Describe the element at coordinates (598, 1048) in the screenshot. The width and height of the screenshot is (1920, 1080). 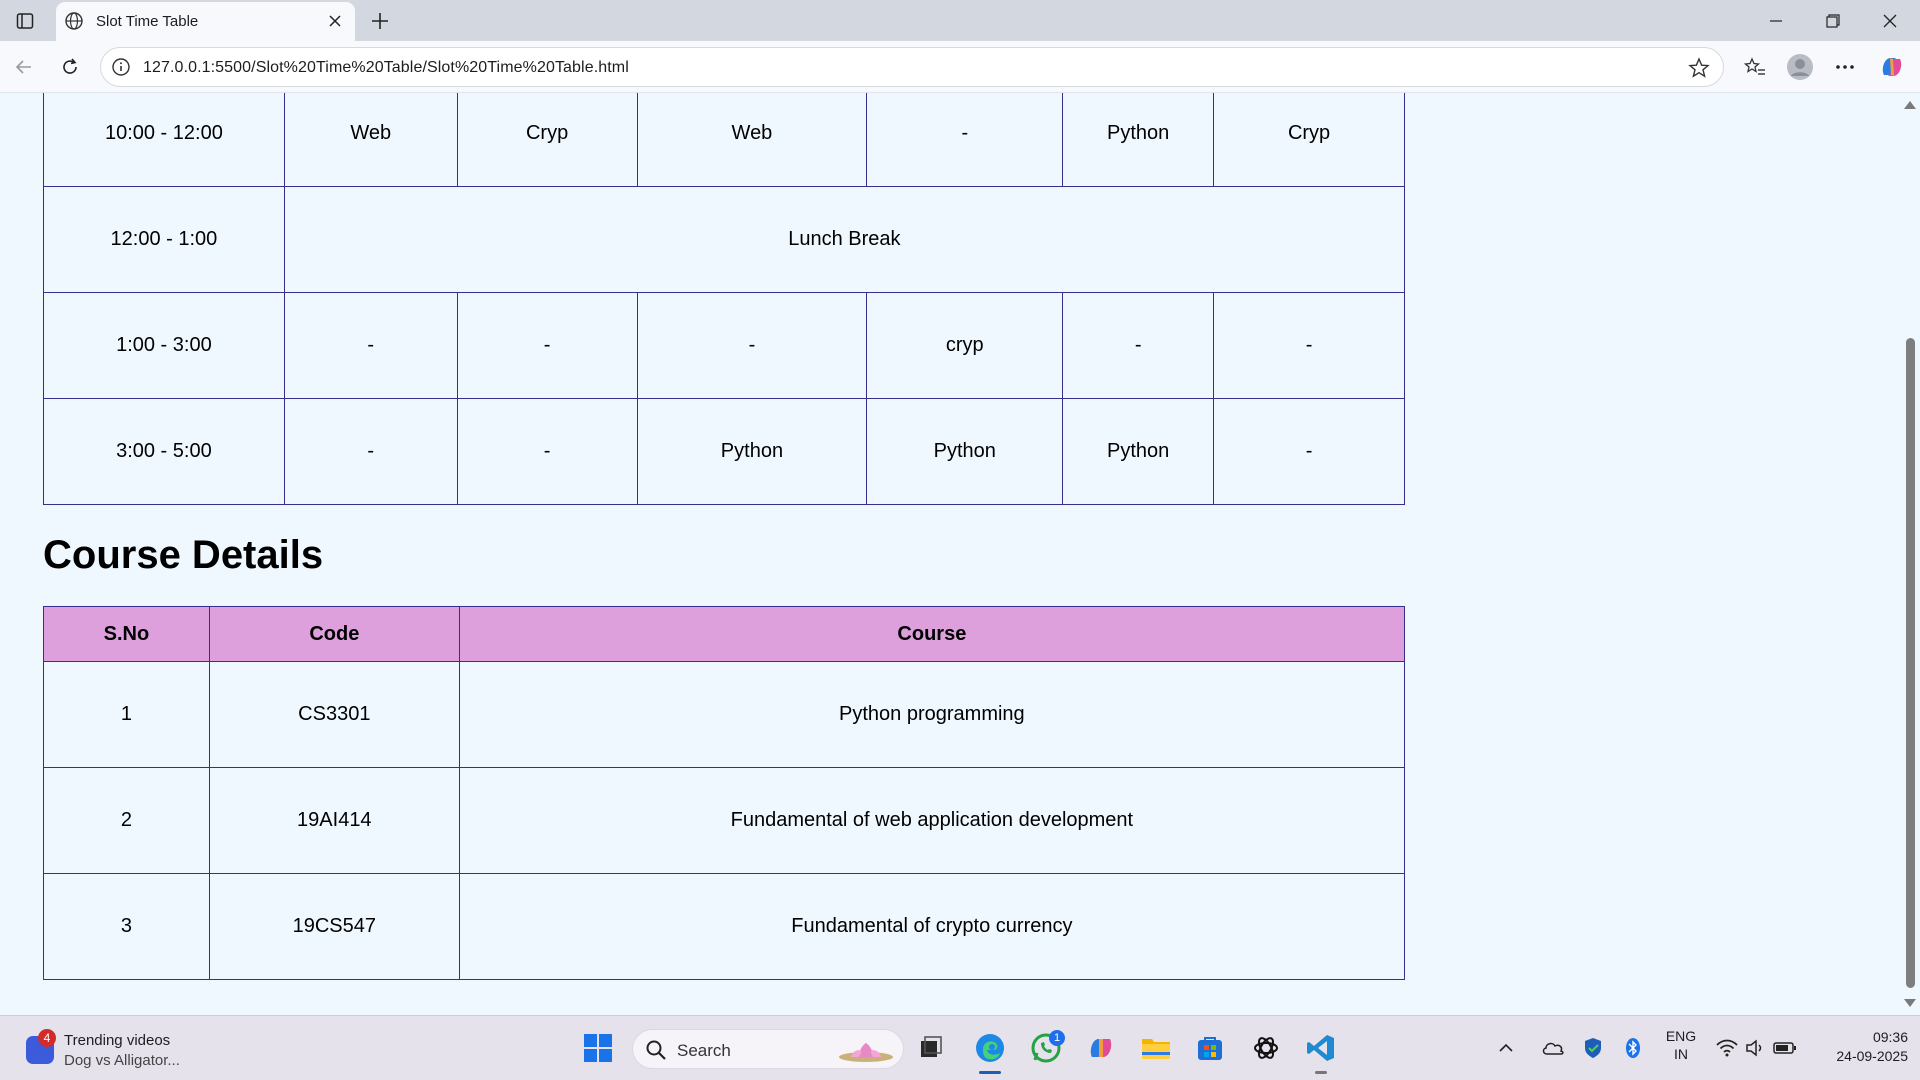
I see `windows-start-icon` at that location.